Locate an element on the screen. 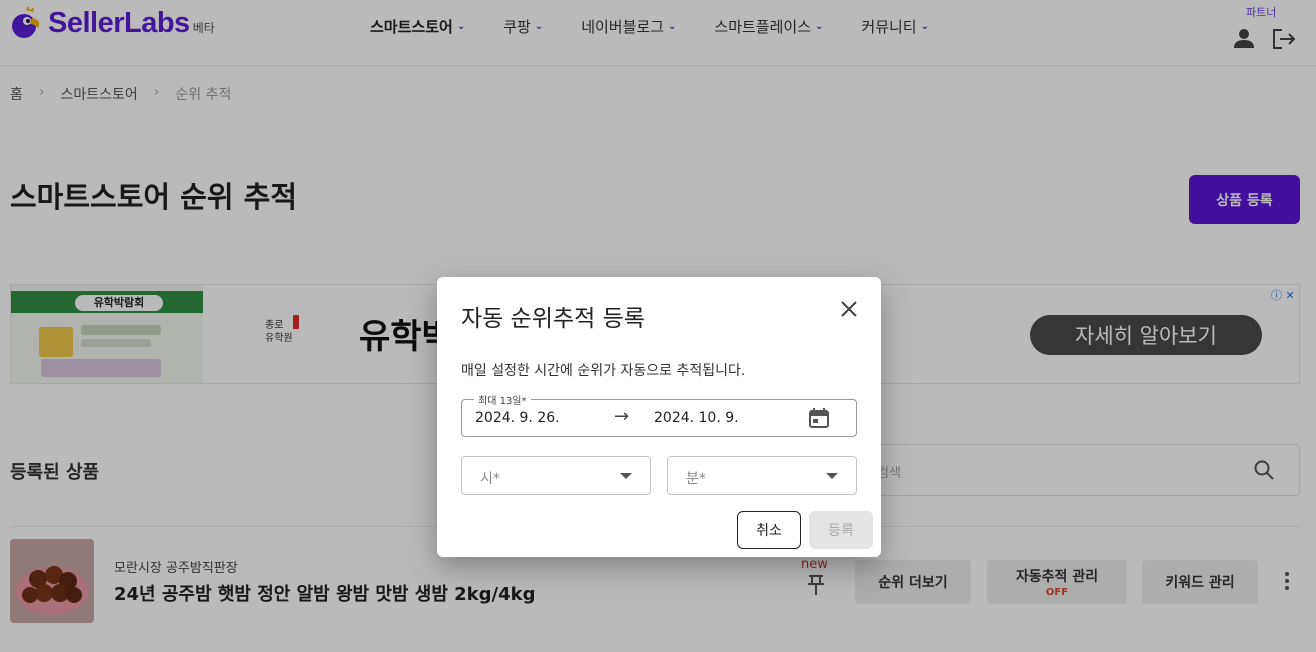 This screenshot has width=1316, height=652. hour-select: 시* is located at coordinates (556, 475).